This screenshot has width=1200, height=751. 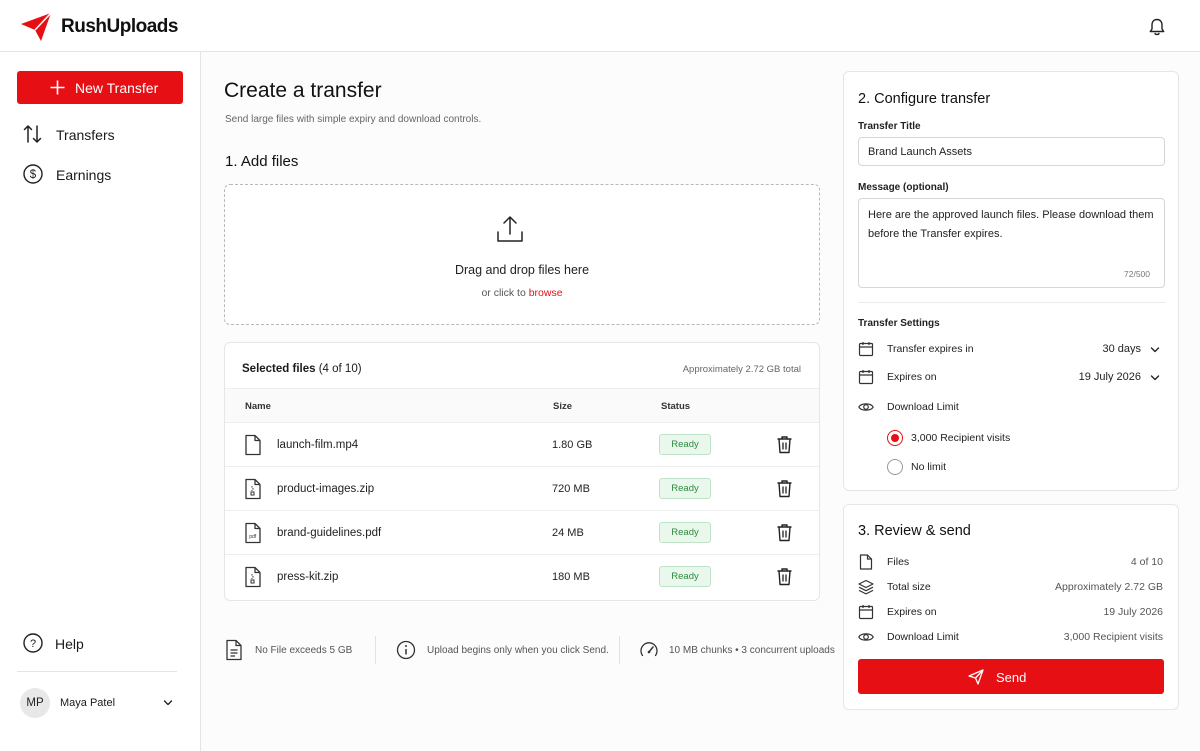 I want to click on top-bar: RushUploads, so click(x=600, y=26).